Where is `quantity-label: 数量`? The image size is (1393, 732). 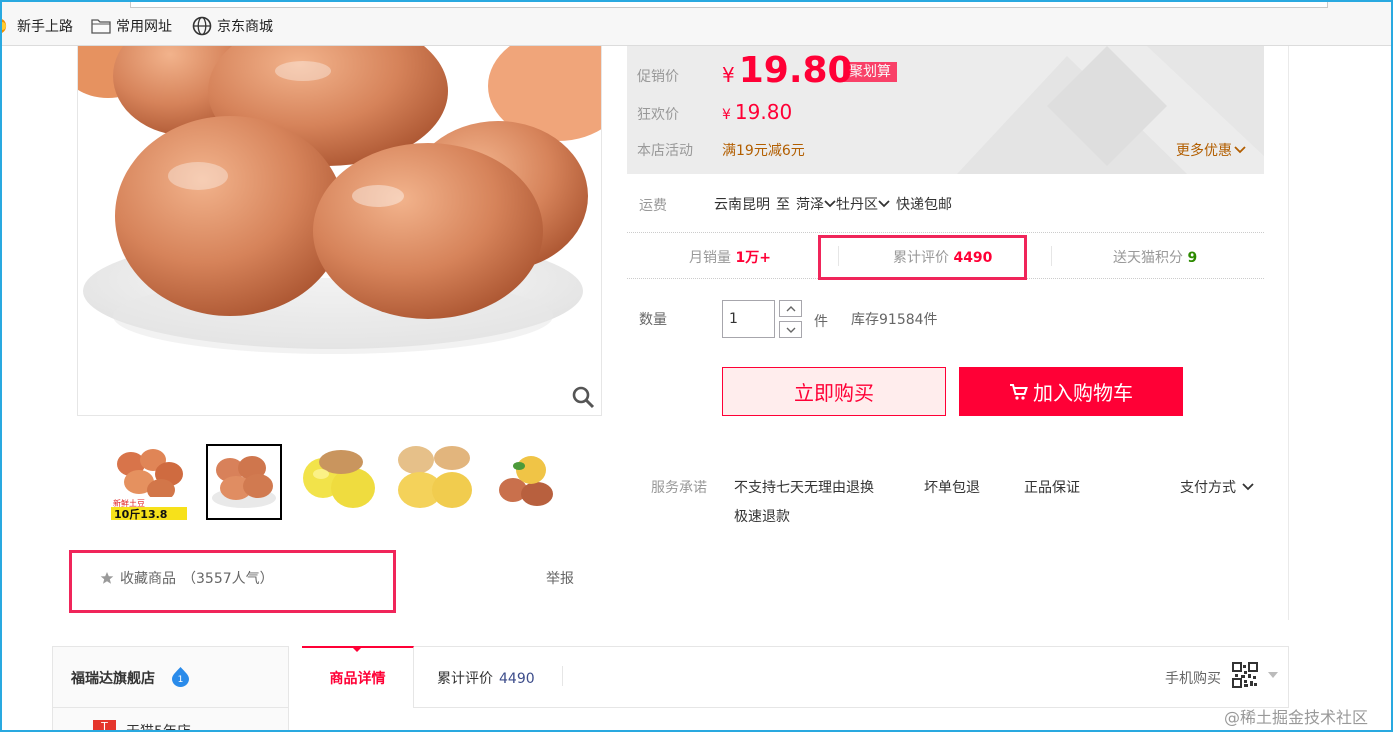 quantity-label: 数量 is located at coordinates (653, 320).